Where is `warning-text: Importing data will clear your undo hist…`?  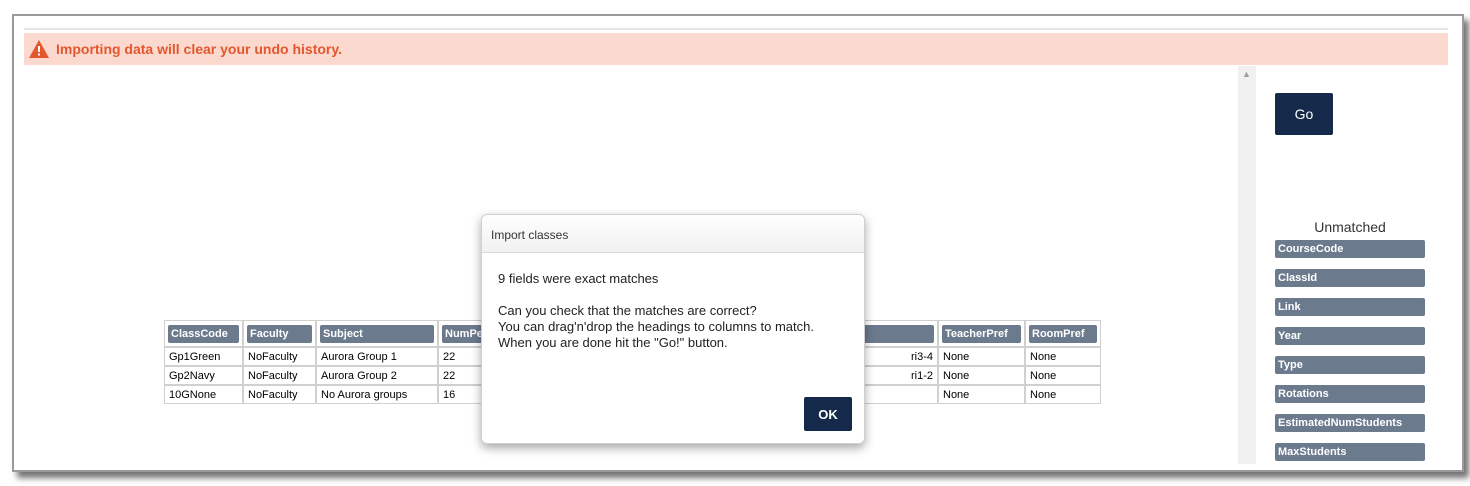 warning-text: Importing data will clear your undo hist… is located at coordinates (199, 49).